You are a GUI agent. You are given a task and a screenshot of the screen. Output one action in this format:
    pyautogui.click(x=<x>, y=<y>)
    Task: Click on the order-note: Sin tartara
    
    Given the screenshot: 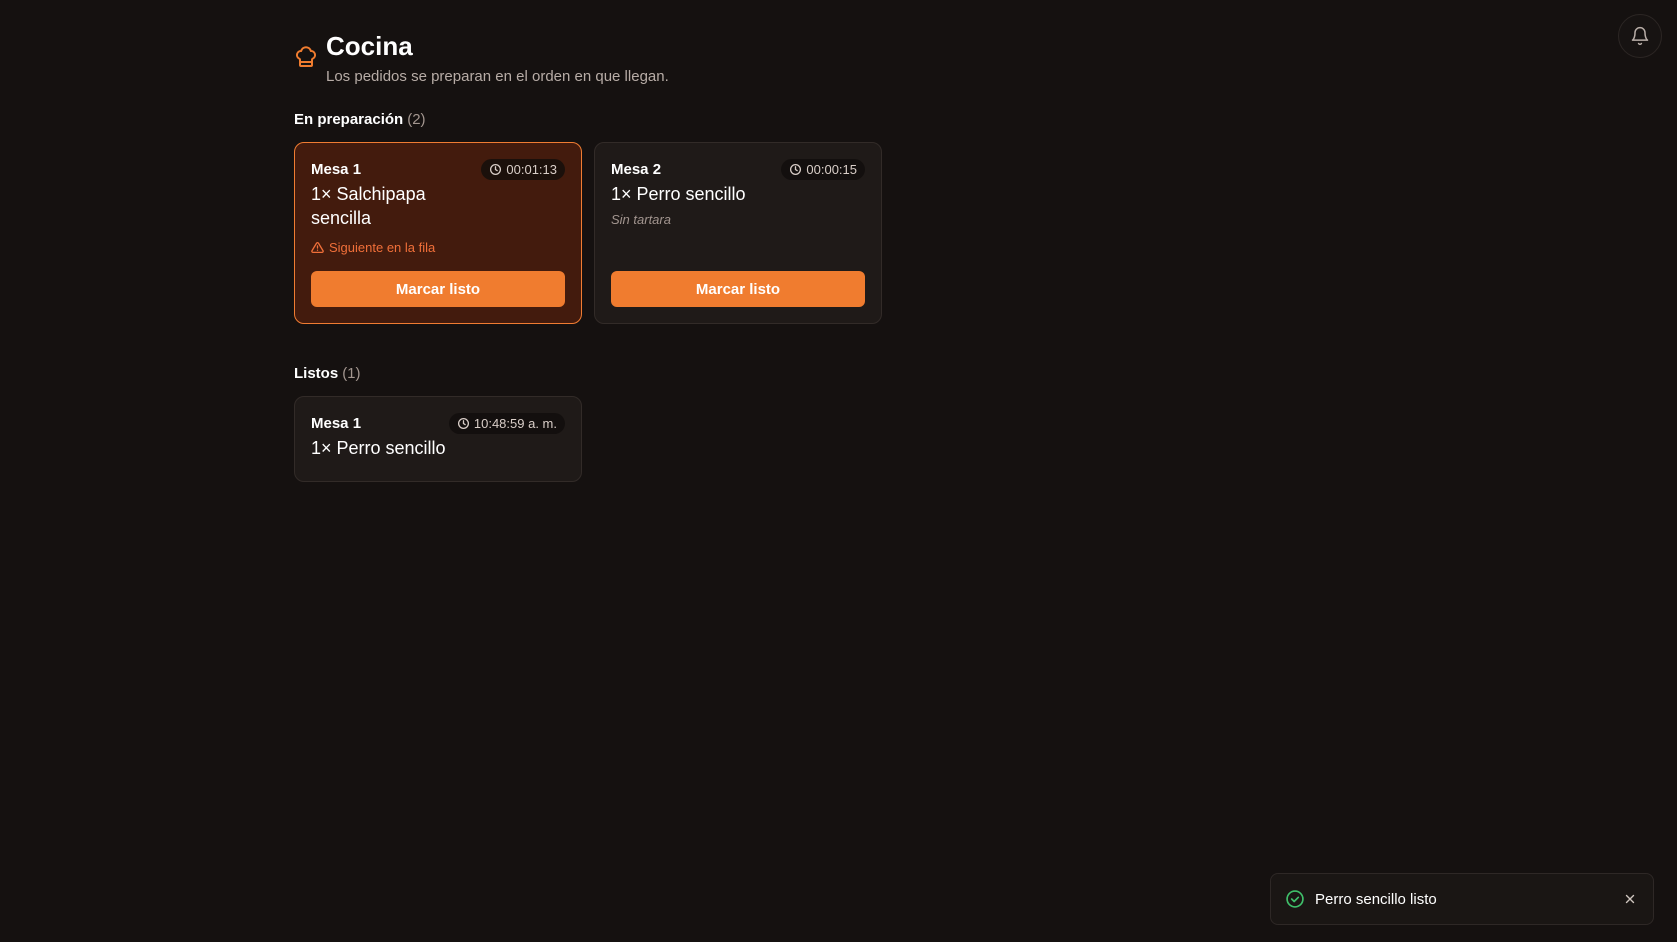 What is the action you would take?
    pyautogui.click(x=641, y=219)
    